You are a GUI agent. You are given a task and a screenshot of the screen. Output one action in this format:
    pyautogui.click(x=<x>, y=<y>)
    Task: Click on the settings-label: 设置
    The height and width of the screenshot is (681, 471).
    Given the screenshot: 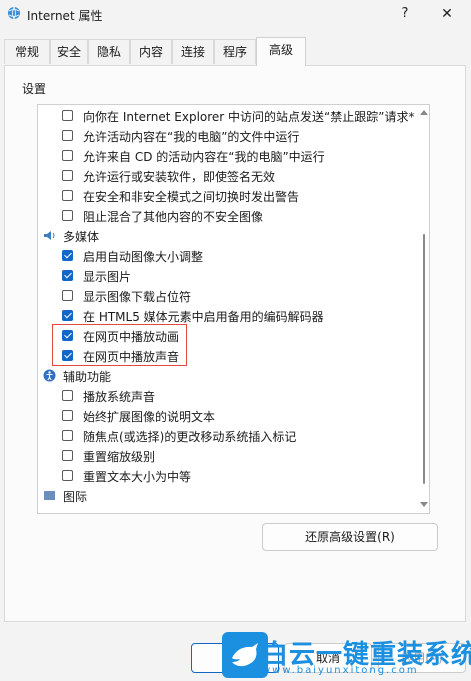 What is the action you would take?
    pyautogui.click(x=34, y=89)
    